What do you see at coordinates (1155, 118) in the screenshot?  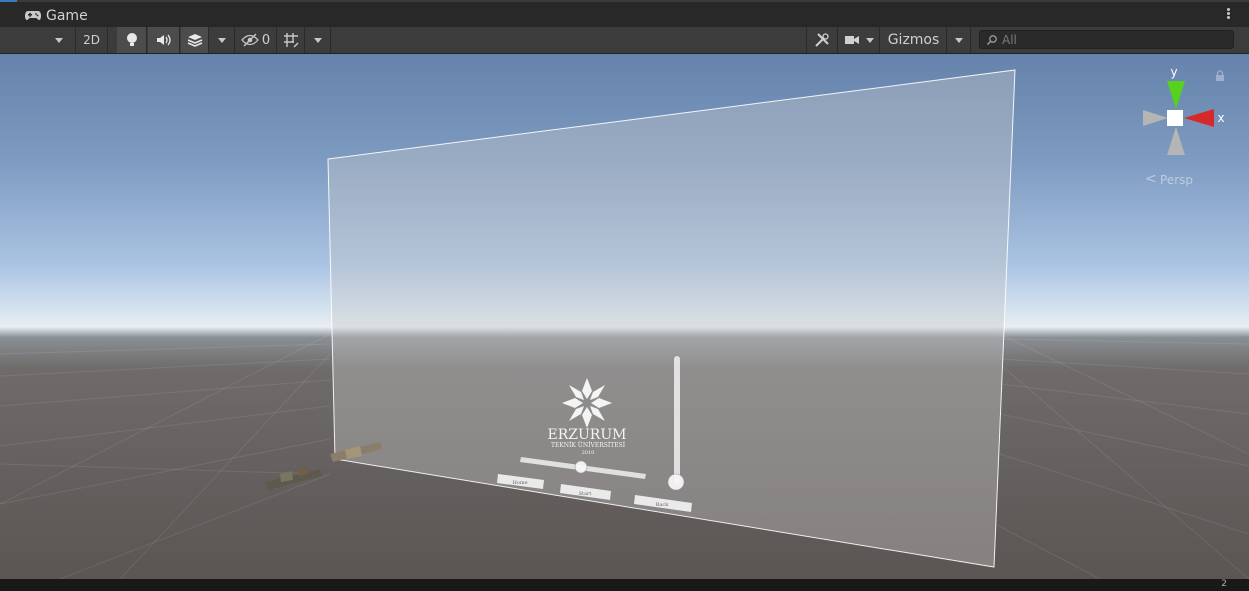 I see `gizmo-neg-x-axis` at bounding box center [1155, 118].